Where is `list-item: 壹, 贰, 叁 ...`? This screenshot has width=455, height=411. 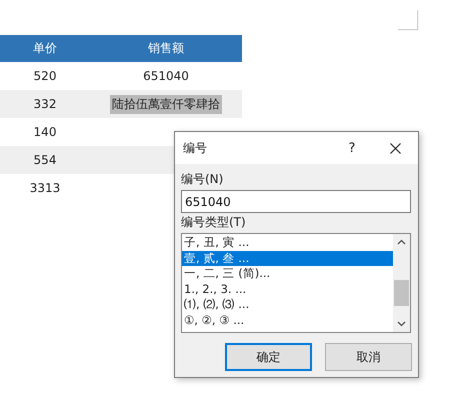
list-item: 壹, 贰, 叁 ... is located at coordinates (287, 258).